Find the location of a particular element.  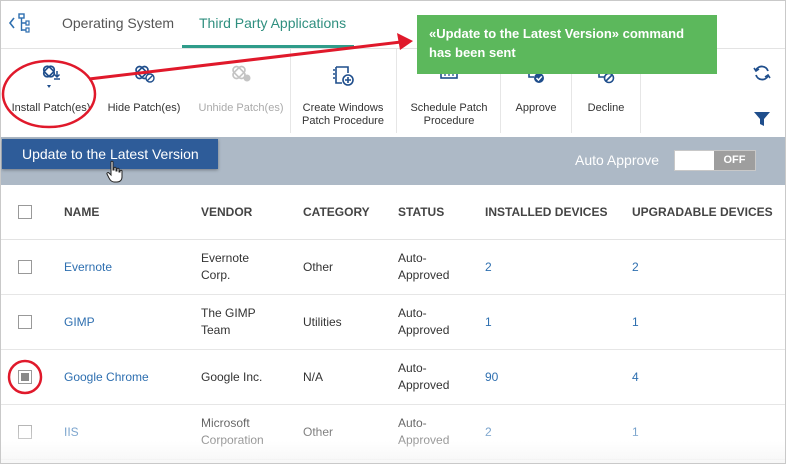

vendor-line: Microsoft is located at coordinates (225, 423).